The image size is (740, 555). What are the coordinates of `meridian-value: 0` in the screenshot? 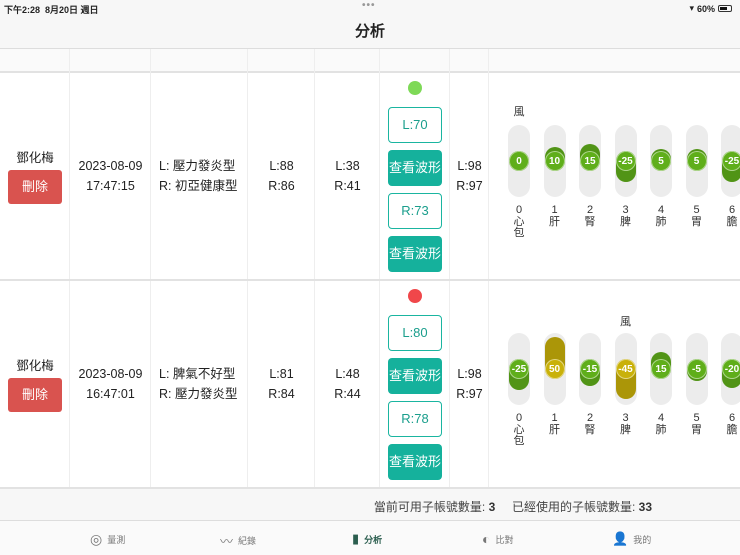 It's located at (519, 161).